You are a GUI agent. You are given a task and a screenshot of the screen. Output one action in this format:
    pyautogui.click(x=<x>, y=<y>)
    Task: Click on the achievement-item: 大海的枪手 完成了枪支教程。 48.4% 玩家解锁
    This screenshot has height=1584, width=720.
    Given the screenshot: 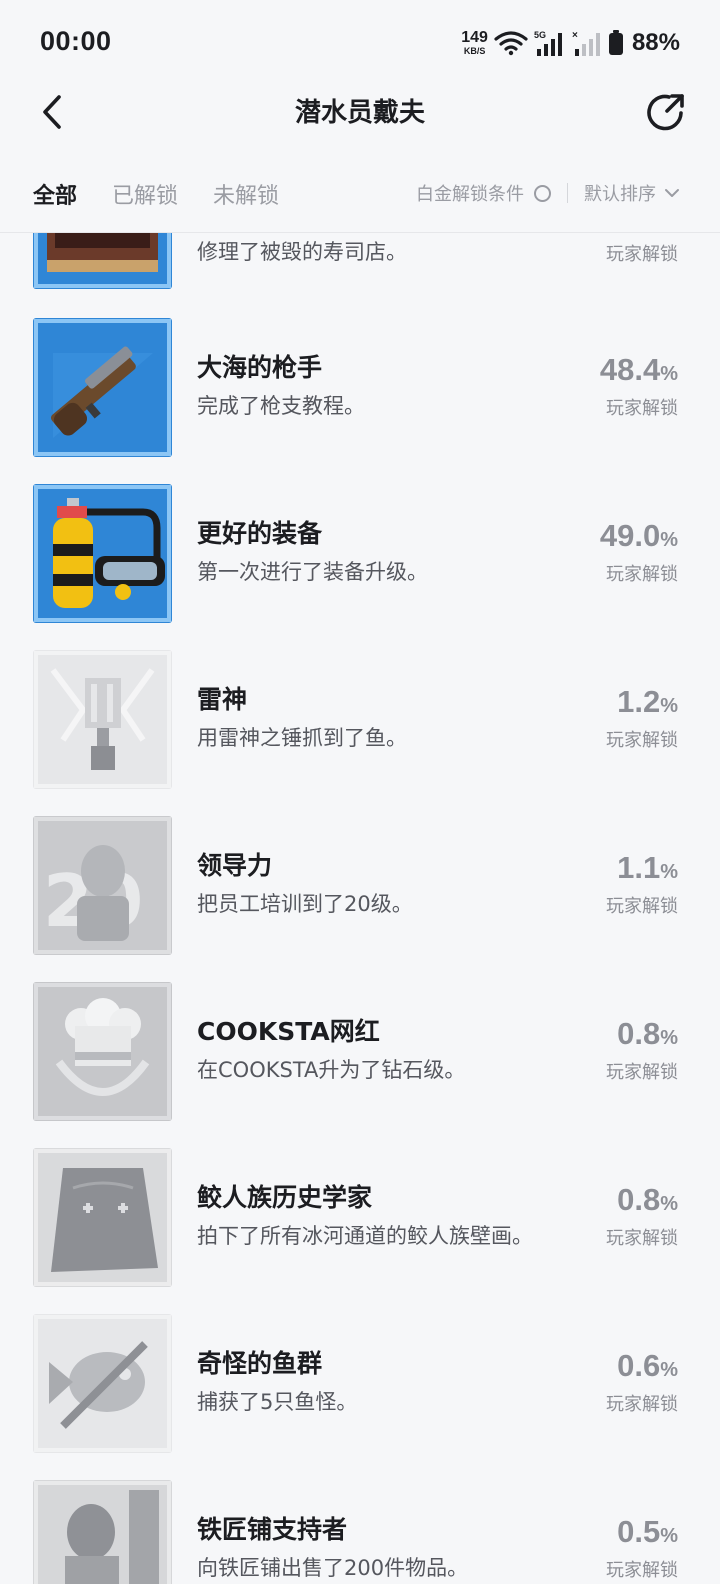 What is the action you would take?
    pyautogui.click(x=360, y=402)
    